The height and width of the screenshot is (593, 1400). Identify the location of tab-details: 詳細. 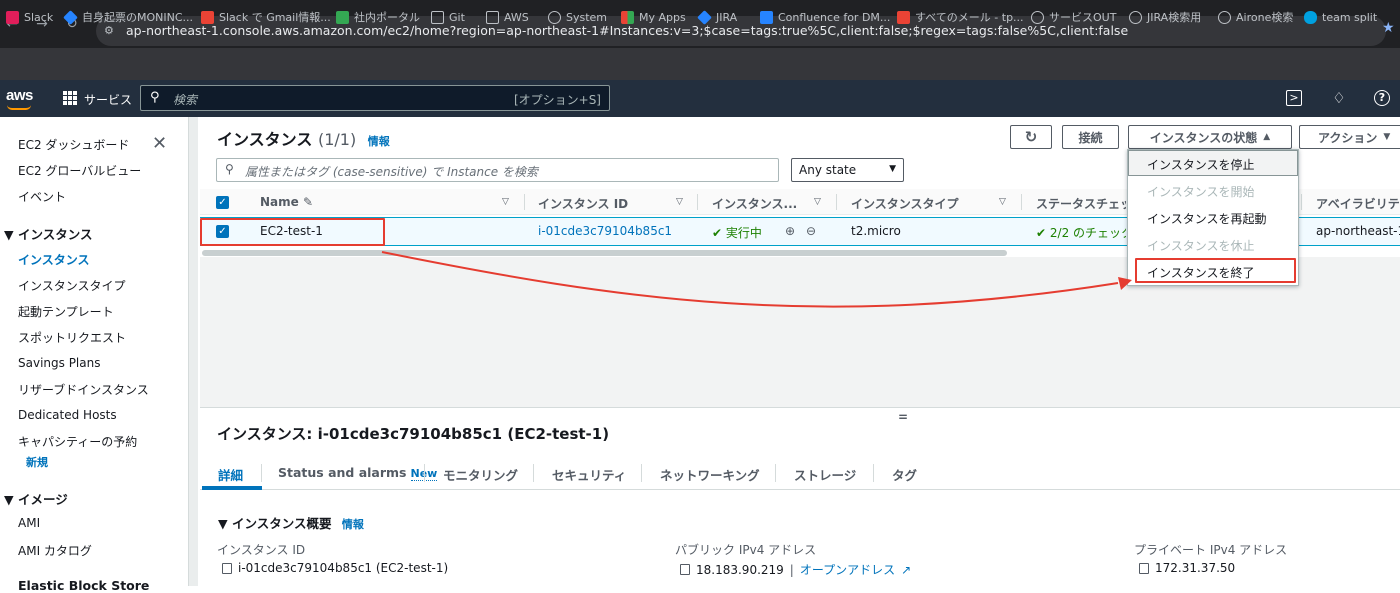
(230, 474).